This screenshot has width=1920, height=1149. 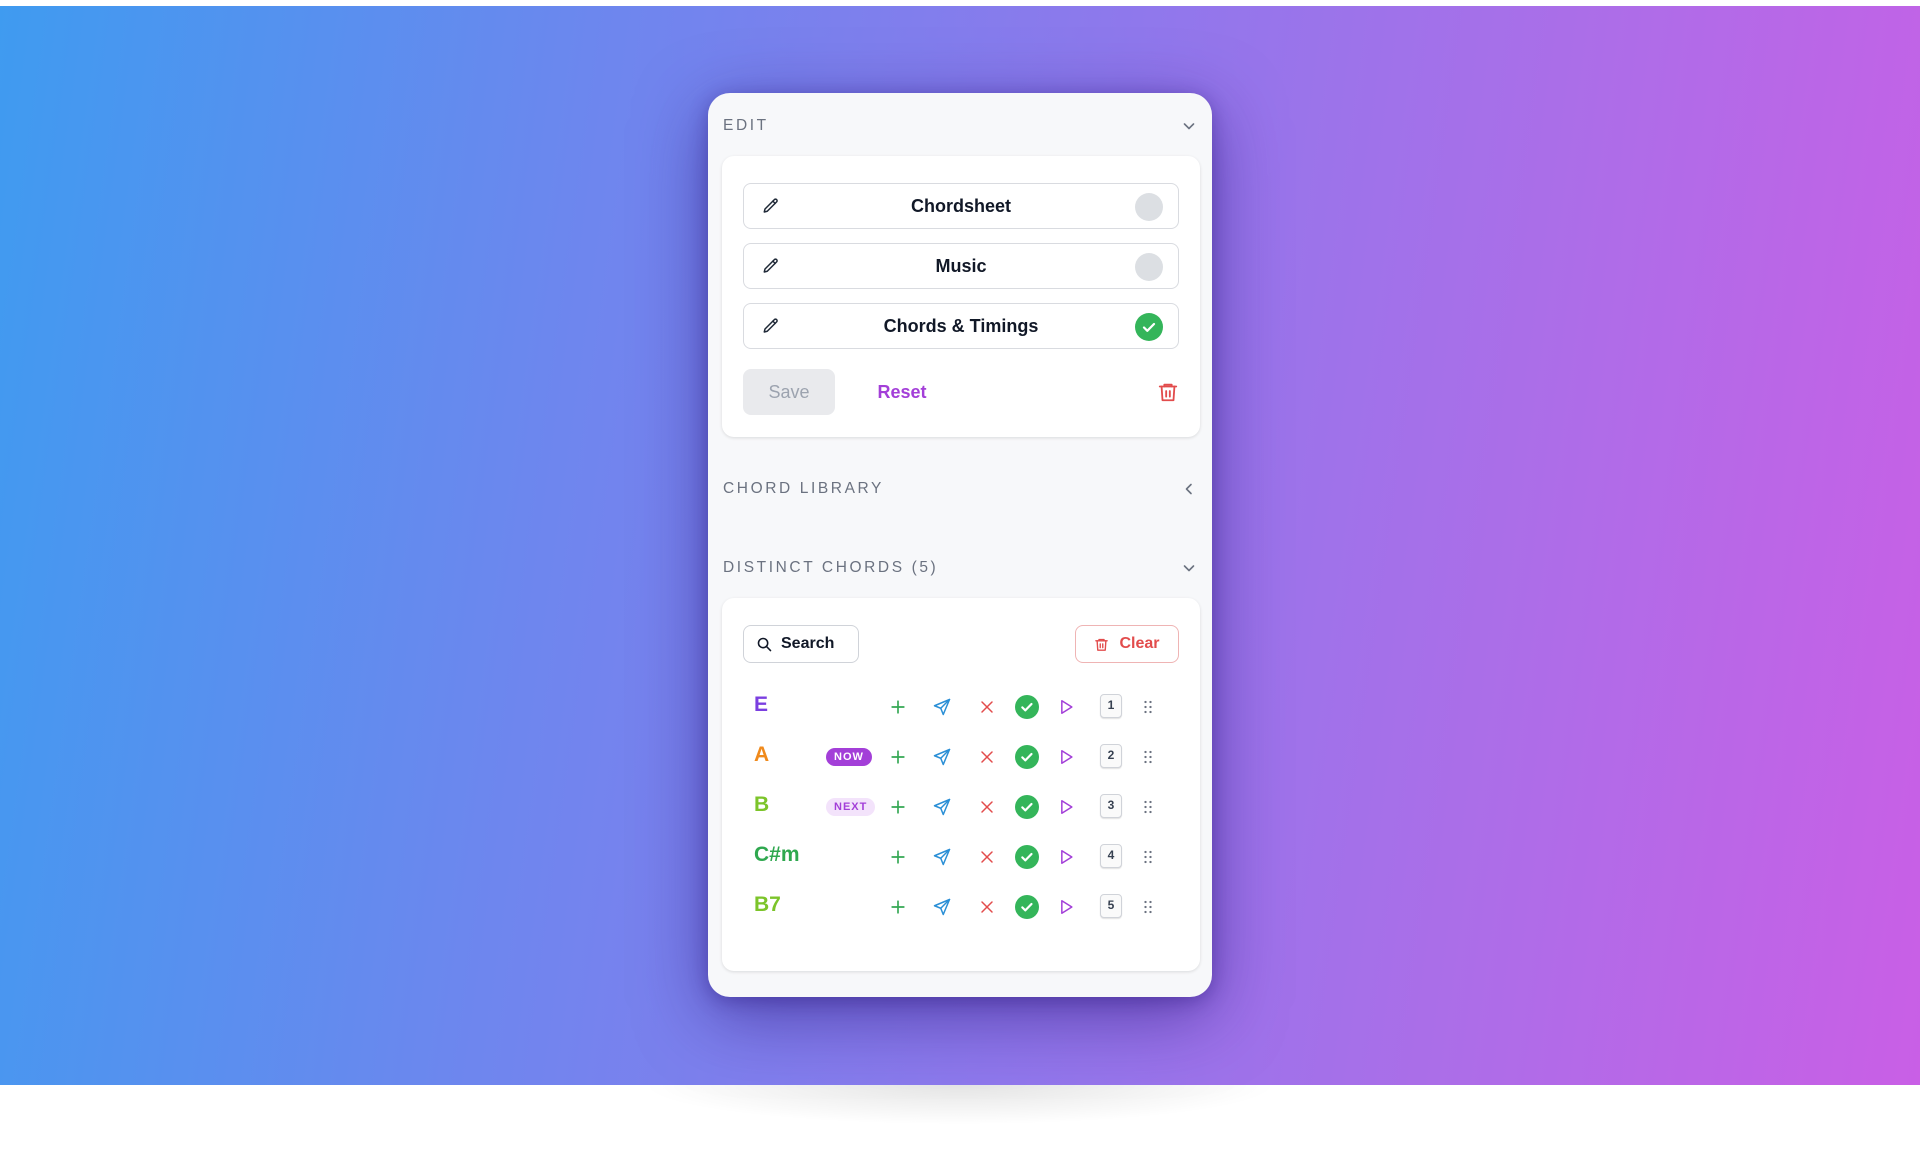 I want to click on chevron-left-icon, so click(x=1189, y=489).